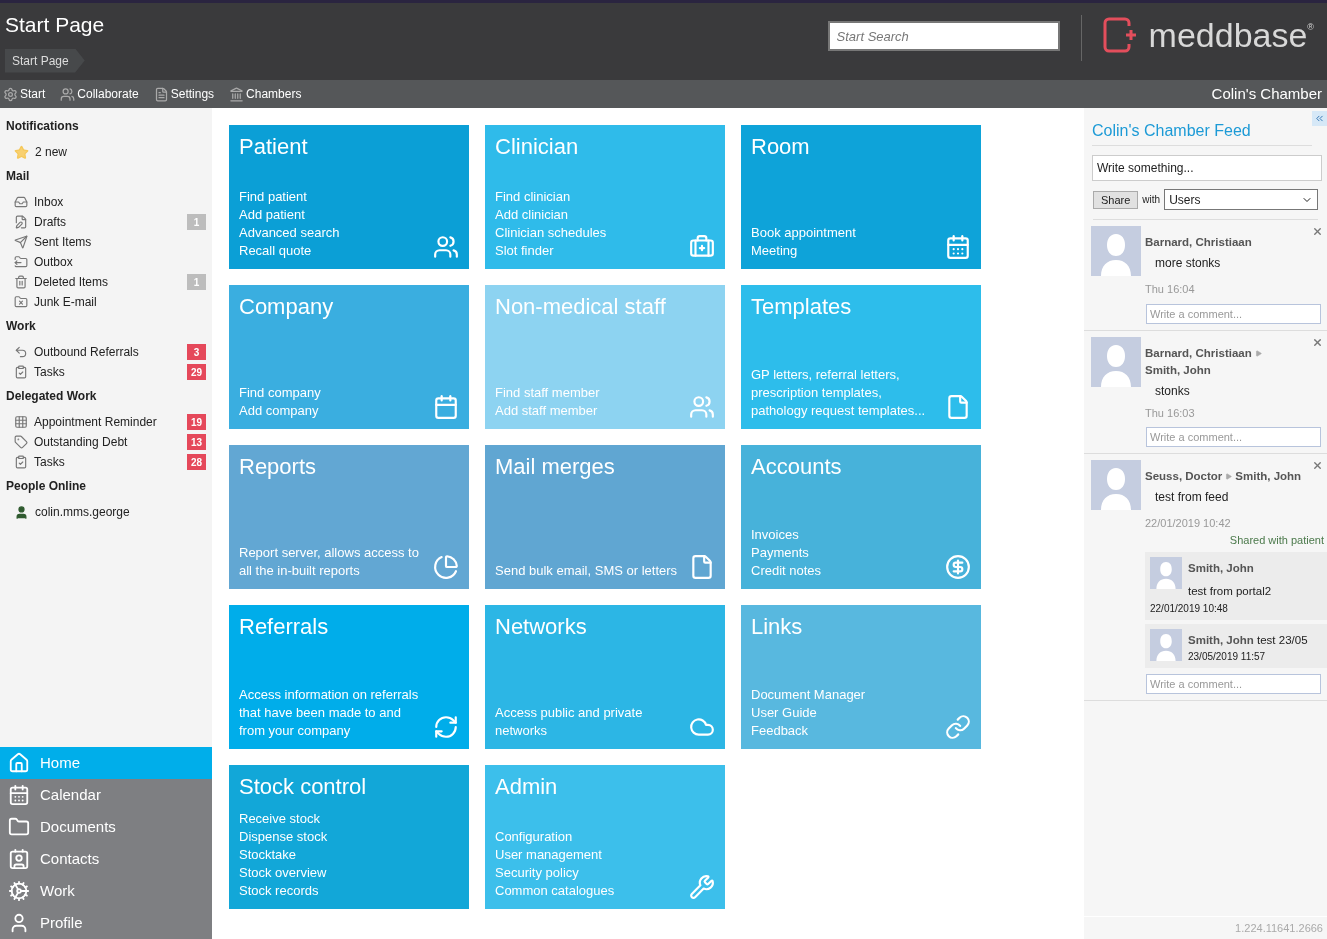  I want to click on tile-link: Meeting, so click(803, 251).